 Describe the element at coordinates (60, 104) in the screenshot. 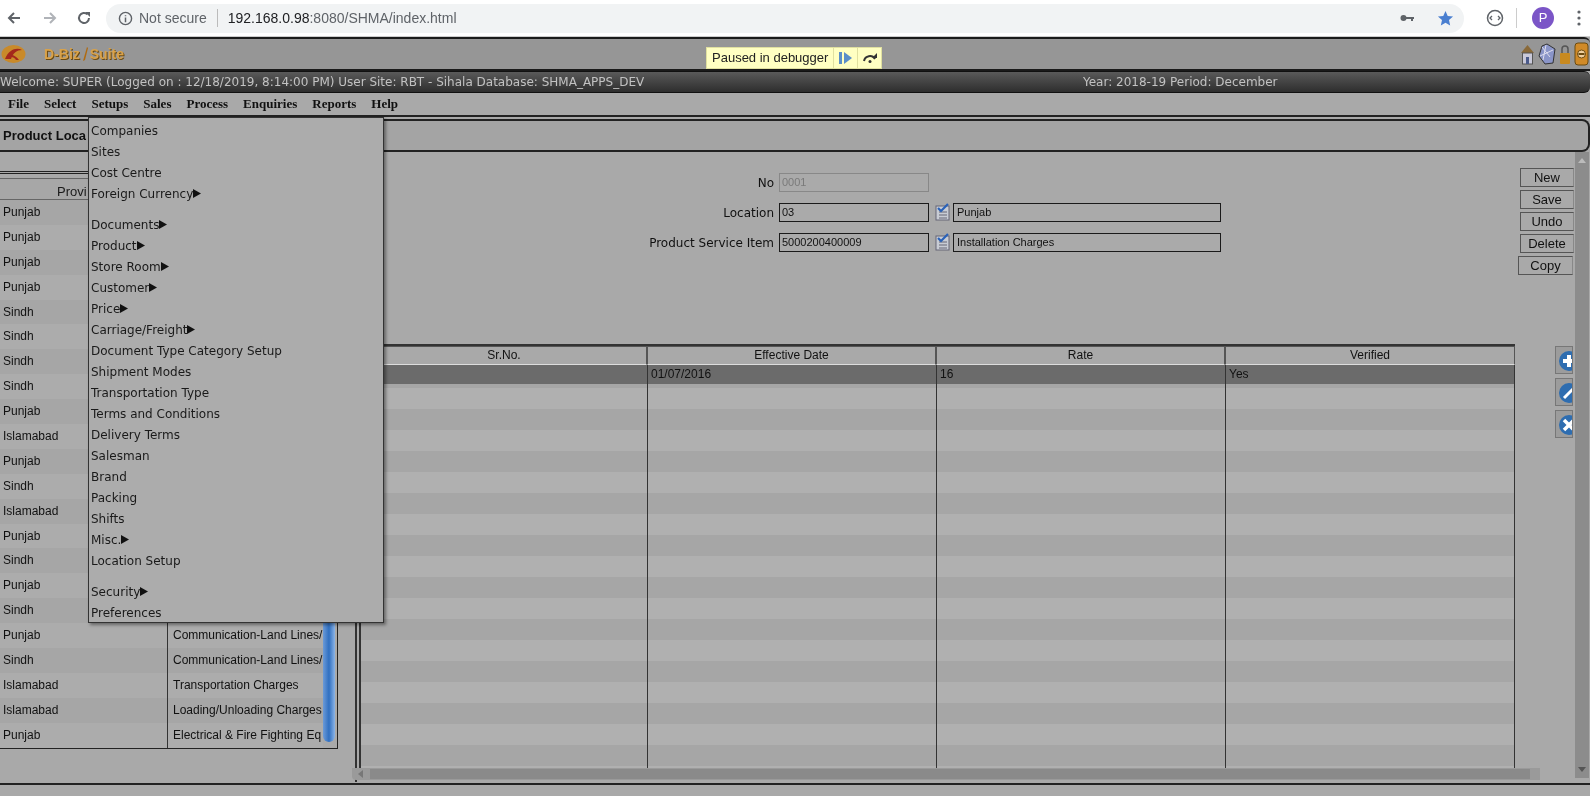

I see `menu-item: Select` at that location.